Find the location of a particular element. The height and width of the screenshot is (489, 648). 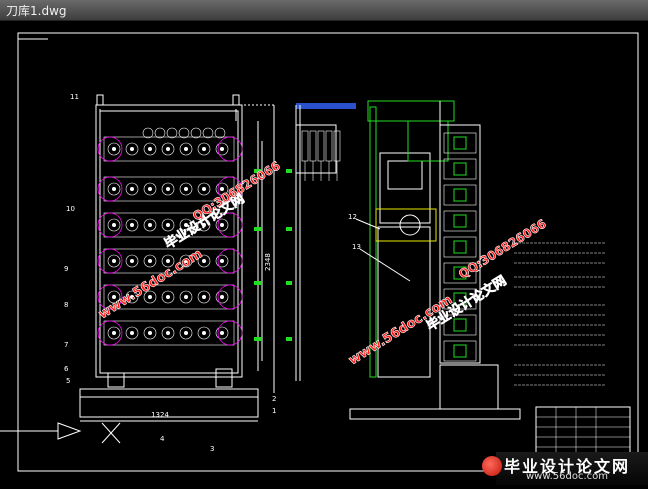

section-arrow is located at coordinates (41, 431).